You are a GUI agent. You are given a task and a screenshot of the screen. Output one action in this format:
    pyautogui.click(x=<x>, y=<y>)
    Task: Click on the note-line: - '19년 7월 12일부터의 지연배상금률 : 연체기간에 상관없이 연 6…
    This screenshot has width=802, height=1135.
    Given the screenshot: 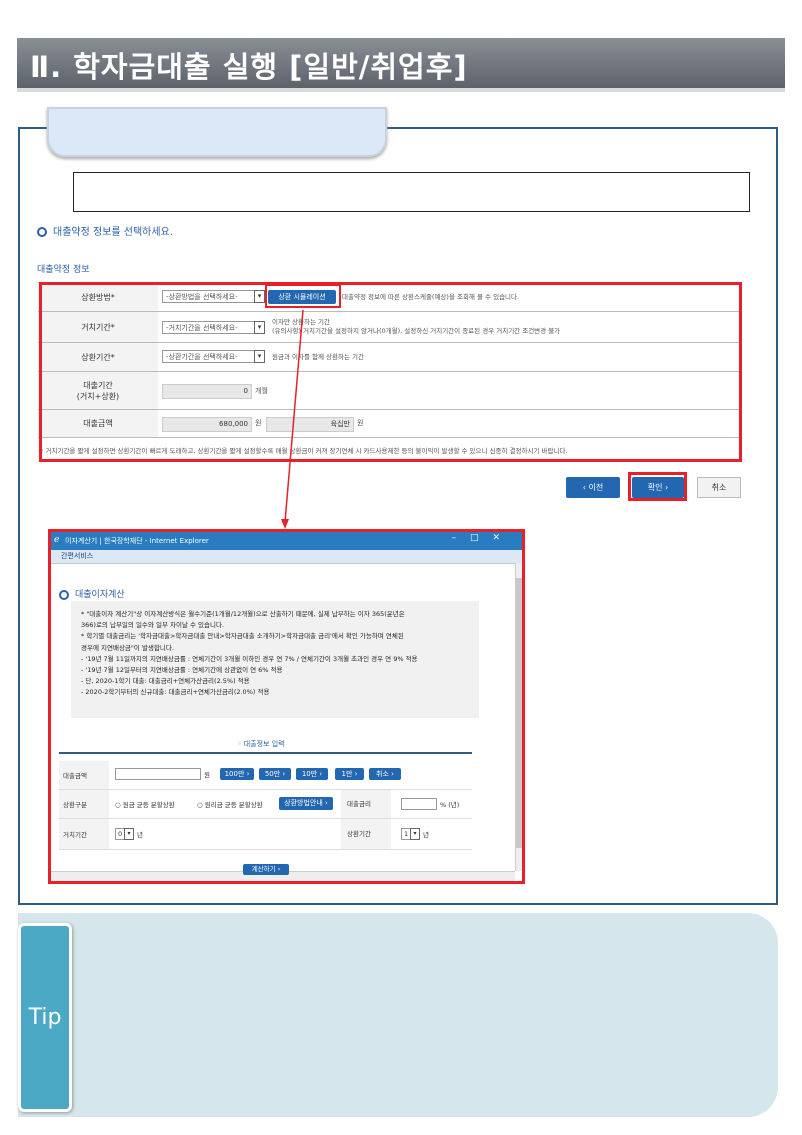 What is the action you would take?
    pyautogui.click(x=182, y=670)
    